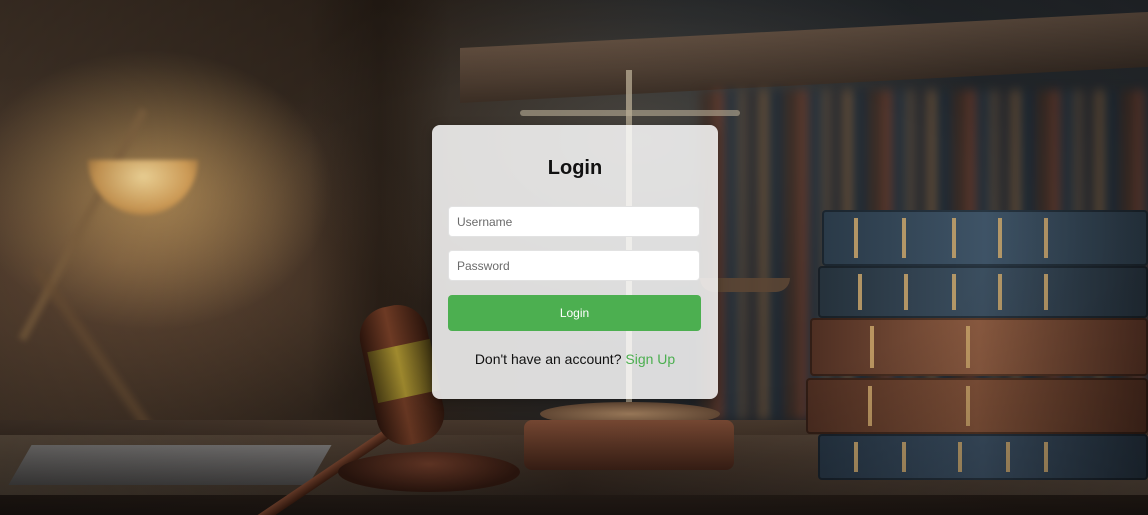 The width and height of the screenshot is (1148, 515). I want to click on signup-prompt-line: Don't have an account? Sign Up, so click(575, 359).